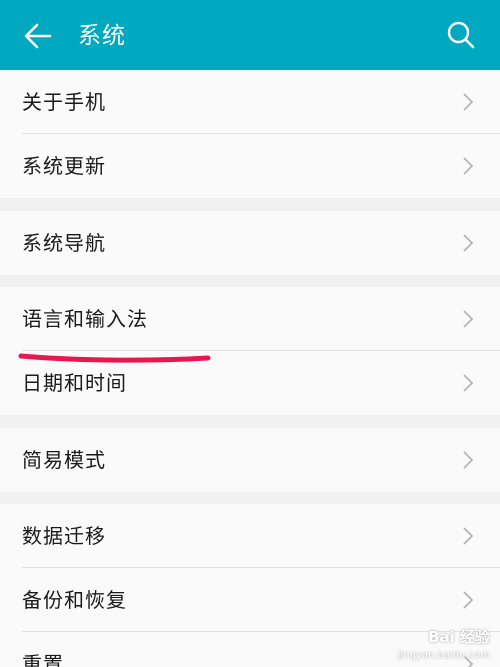 The width and height of the screenshot is (500, 667). Describe the element at coordinates (102, 36) in the screenshot. I see `page-title: 系统` at that location.